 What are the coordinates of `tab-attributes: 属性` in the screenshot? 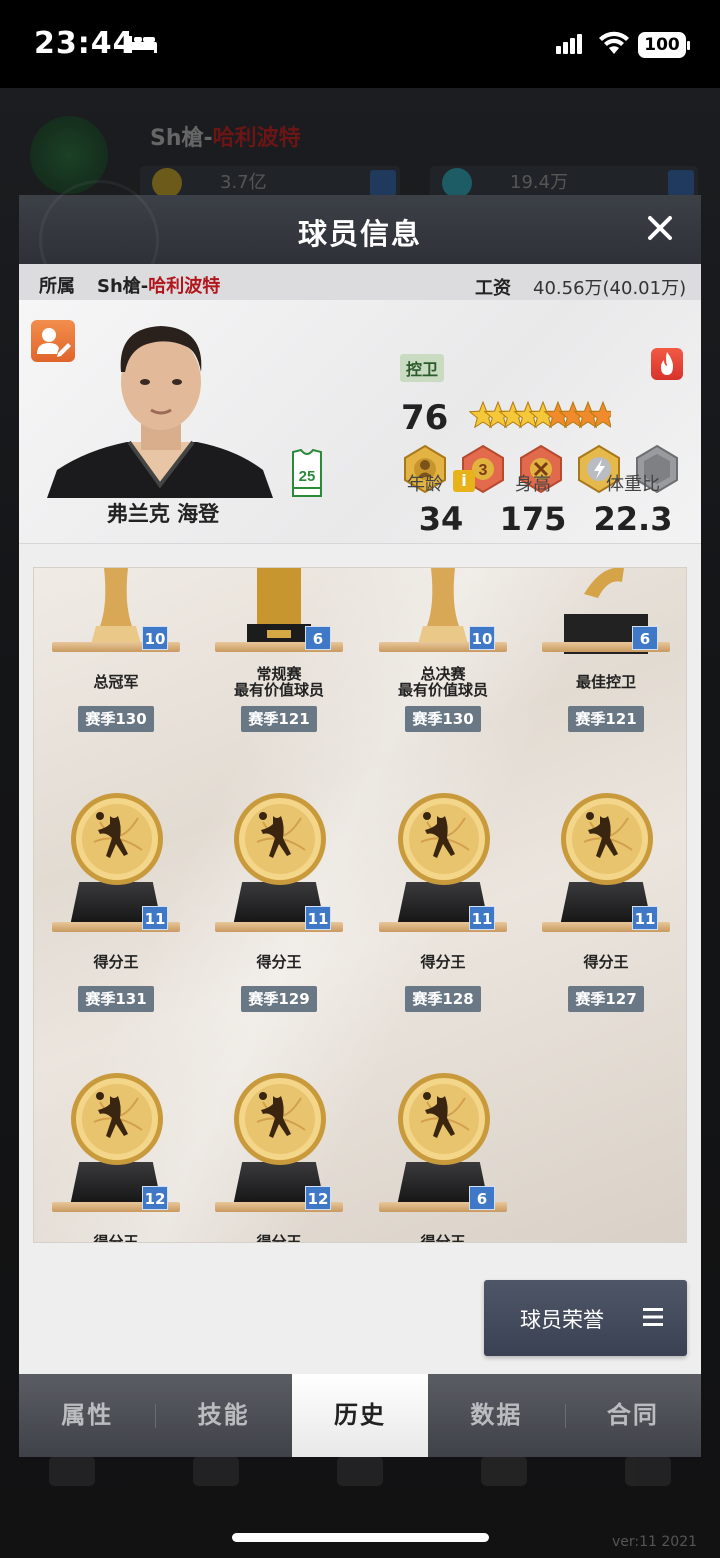 It's located at (87, 1415).